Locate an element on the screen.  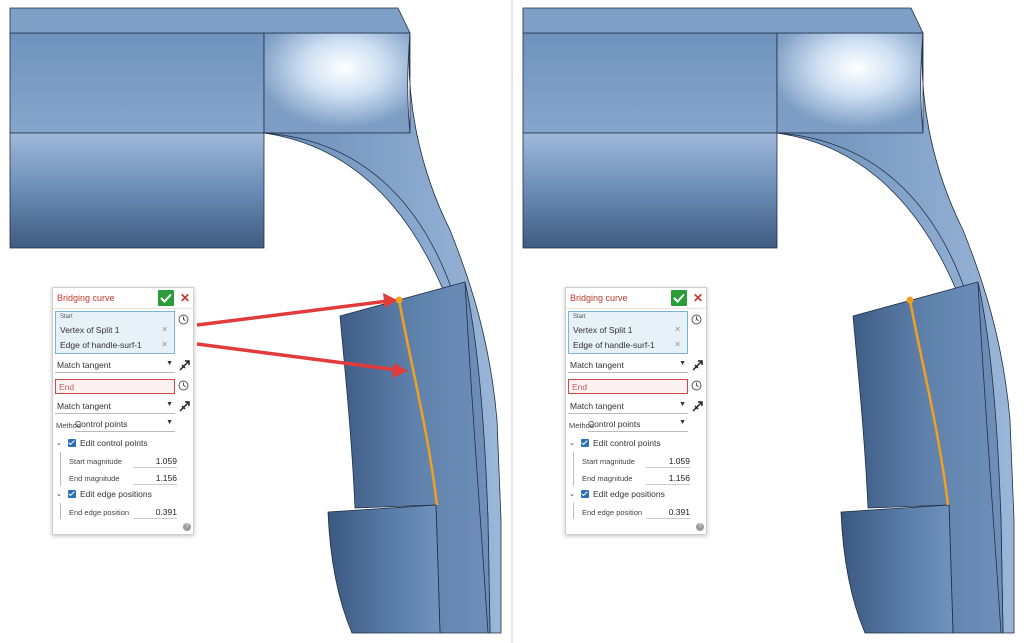
dialog-header: Bridging curve ✕ is located at coordinates (123, 298).